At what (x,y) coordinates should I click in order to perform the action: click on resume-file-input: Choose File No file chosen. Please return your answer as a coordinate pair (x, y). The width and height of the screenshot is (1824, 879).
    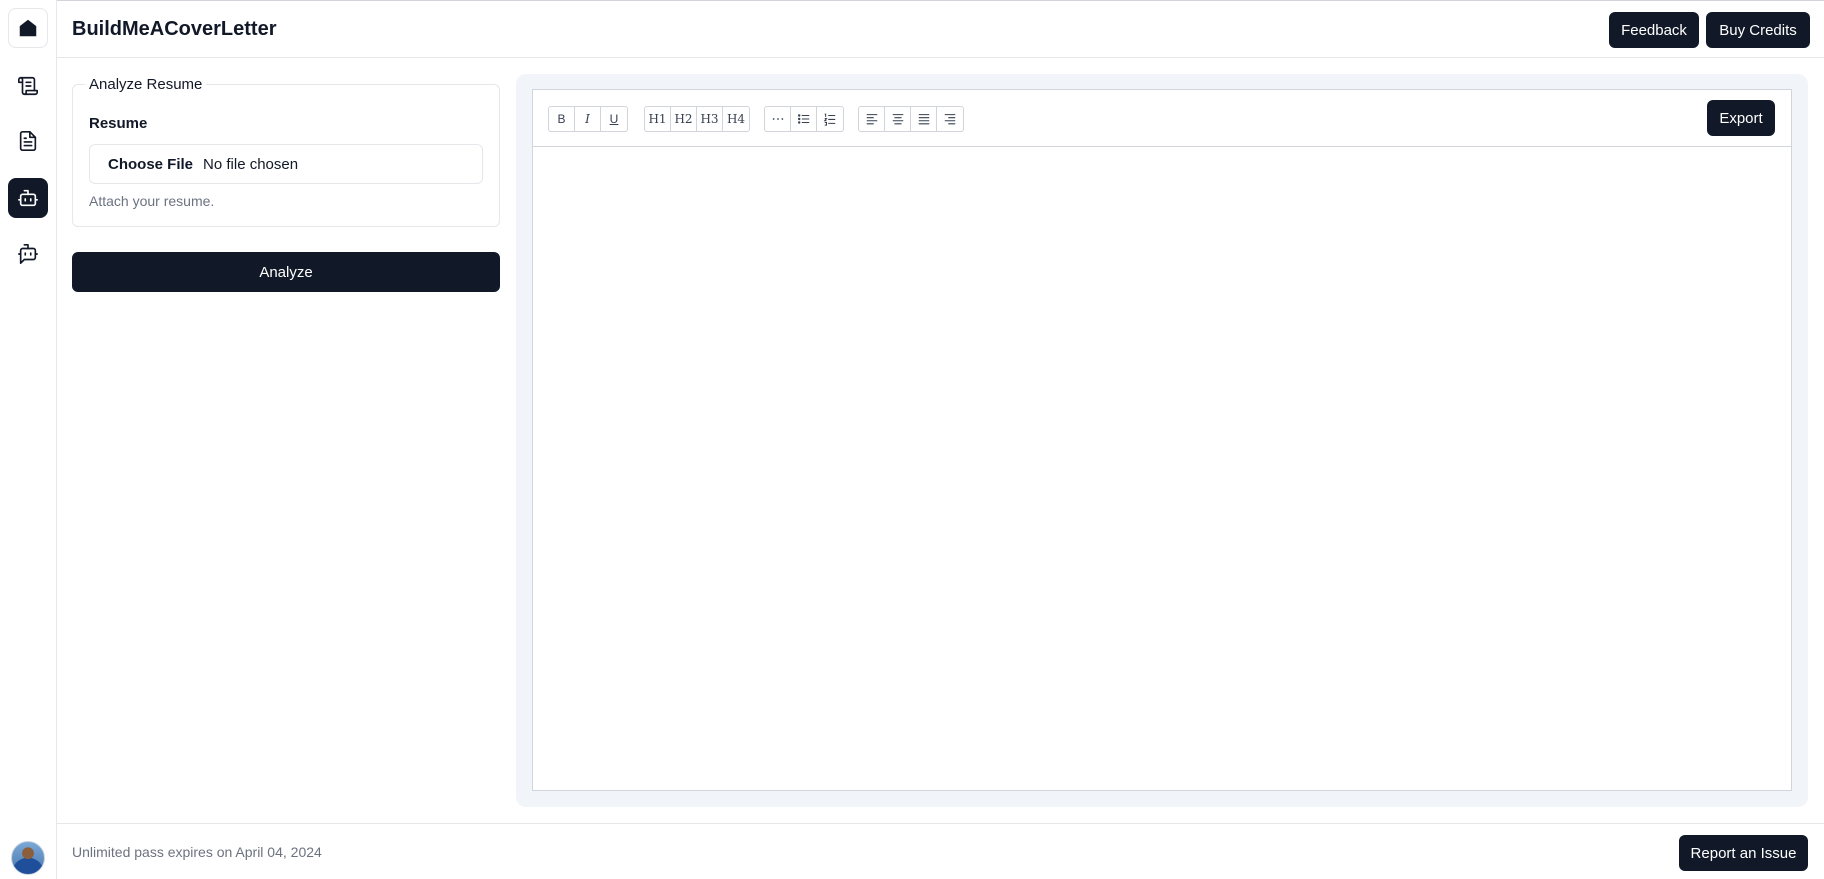
    Looking at the image, I should click on (286, 164).